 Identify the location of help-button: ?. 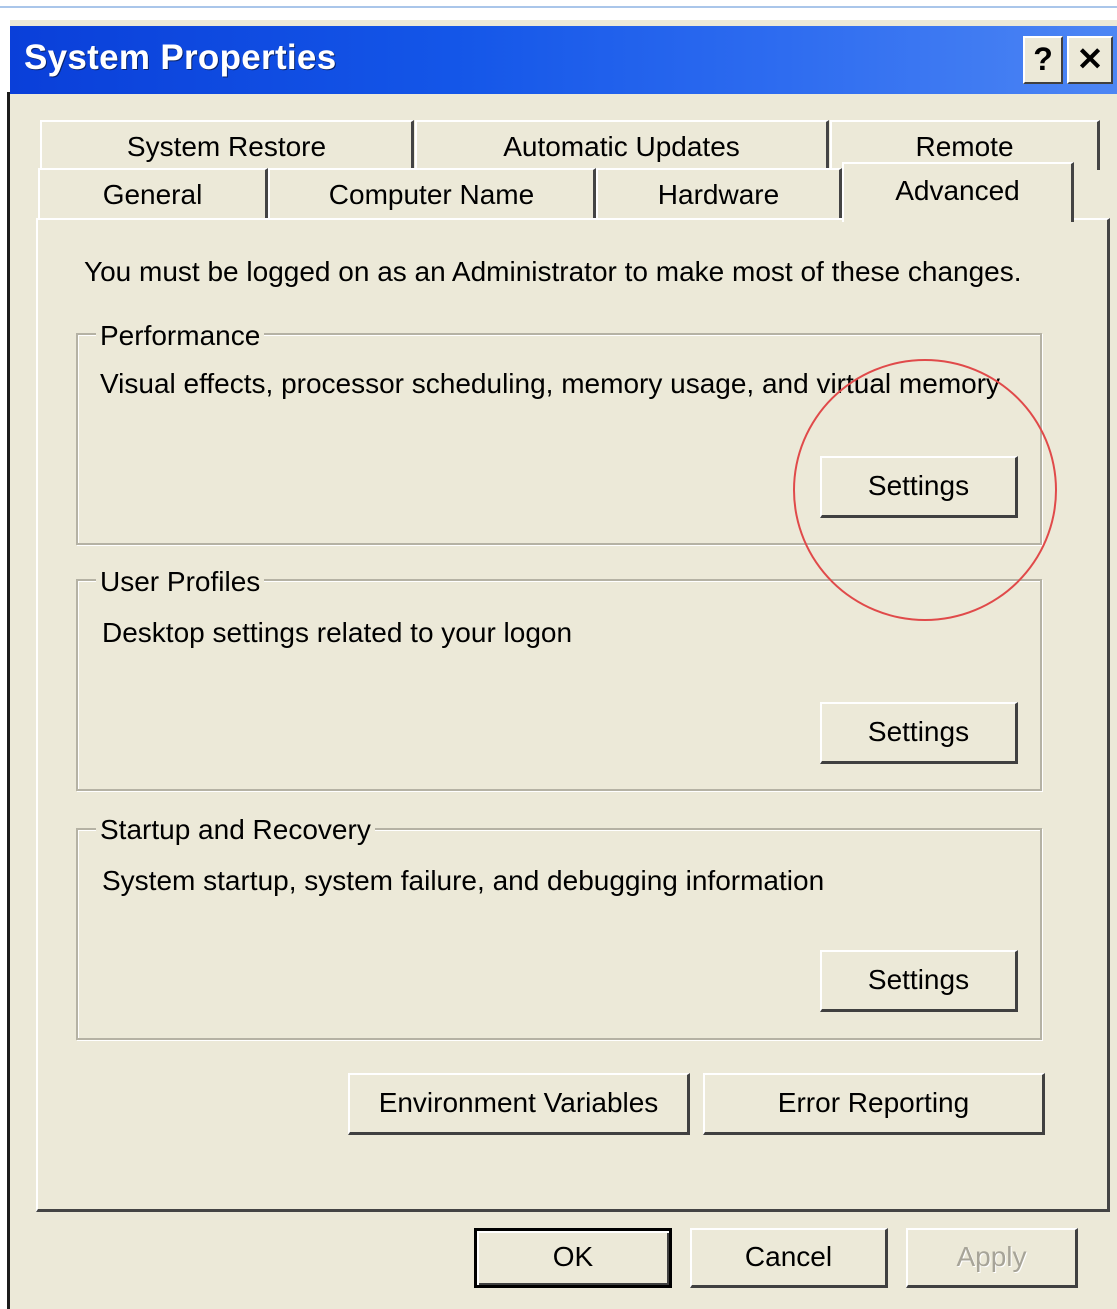
(1043, 60).